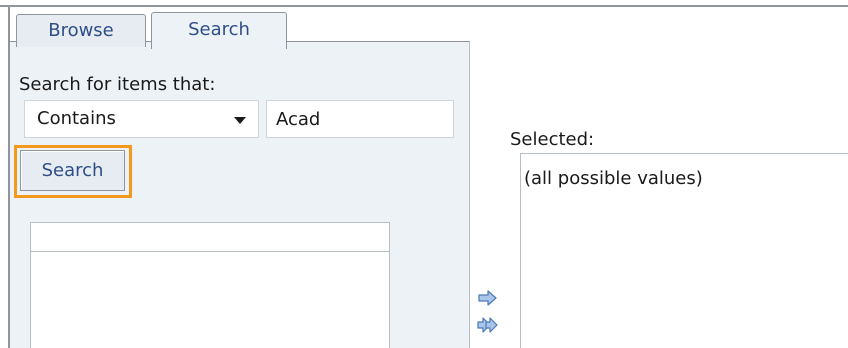 Image resolution: width=848 pixels, height=348 pixels. What do you see at coordinates (429, 28) in the screenshot?
I see `tab-strip: Browse Search` at bounding box center [429, 28].